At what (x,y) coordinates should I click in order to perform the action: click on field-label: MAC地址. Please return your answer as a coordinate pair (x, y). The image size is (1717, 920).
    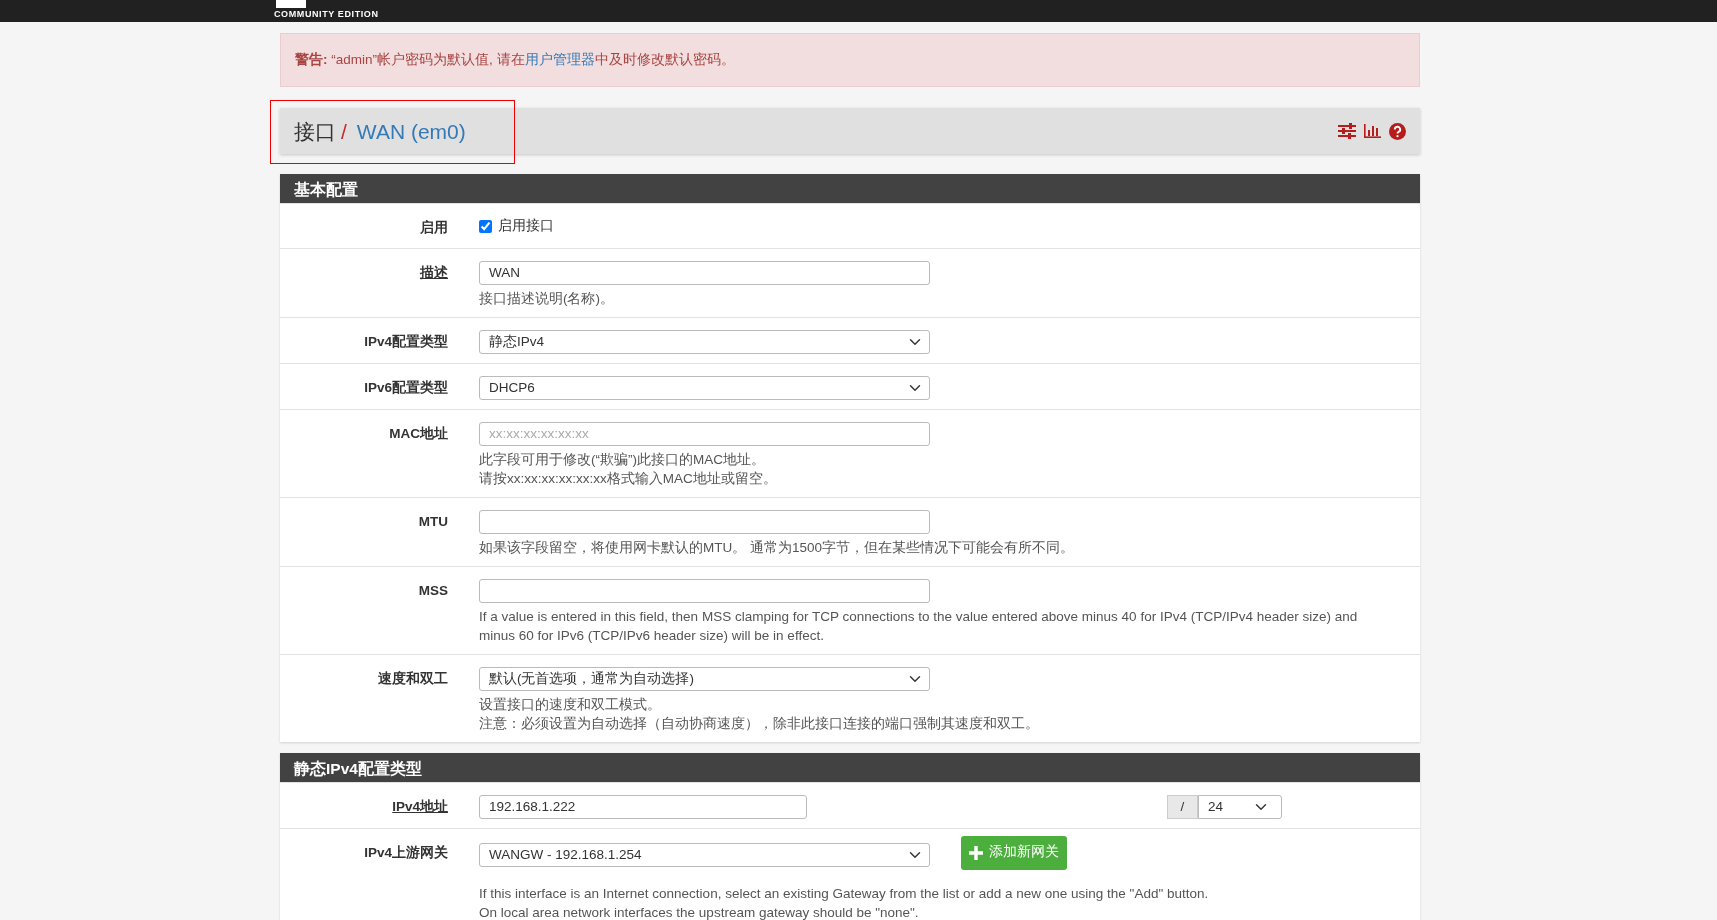
    Looking at the image, I should click on (418, 433).